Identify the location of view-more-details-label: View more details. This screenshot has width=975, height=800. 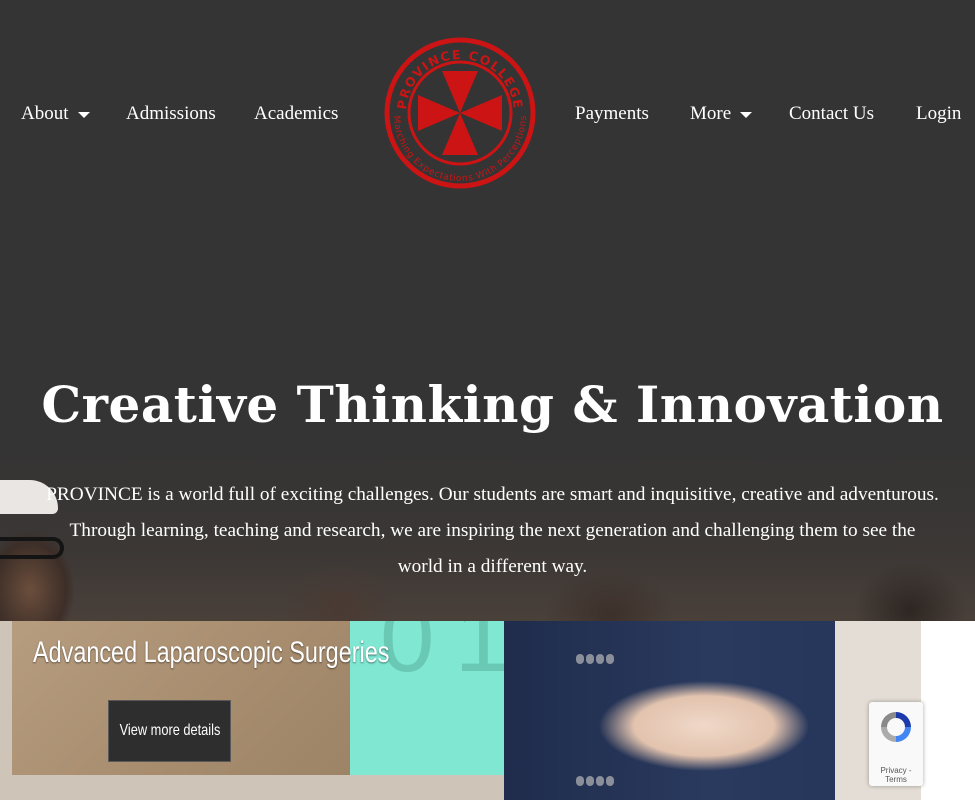
(169, 730).